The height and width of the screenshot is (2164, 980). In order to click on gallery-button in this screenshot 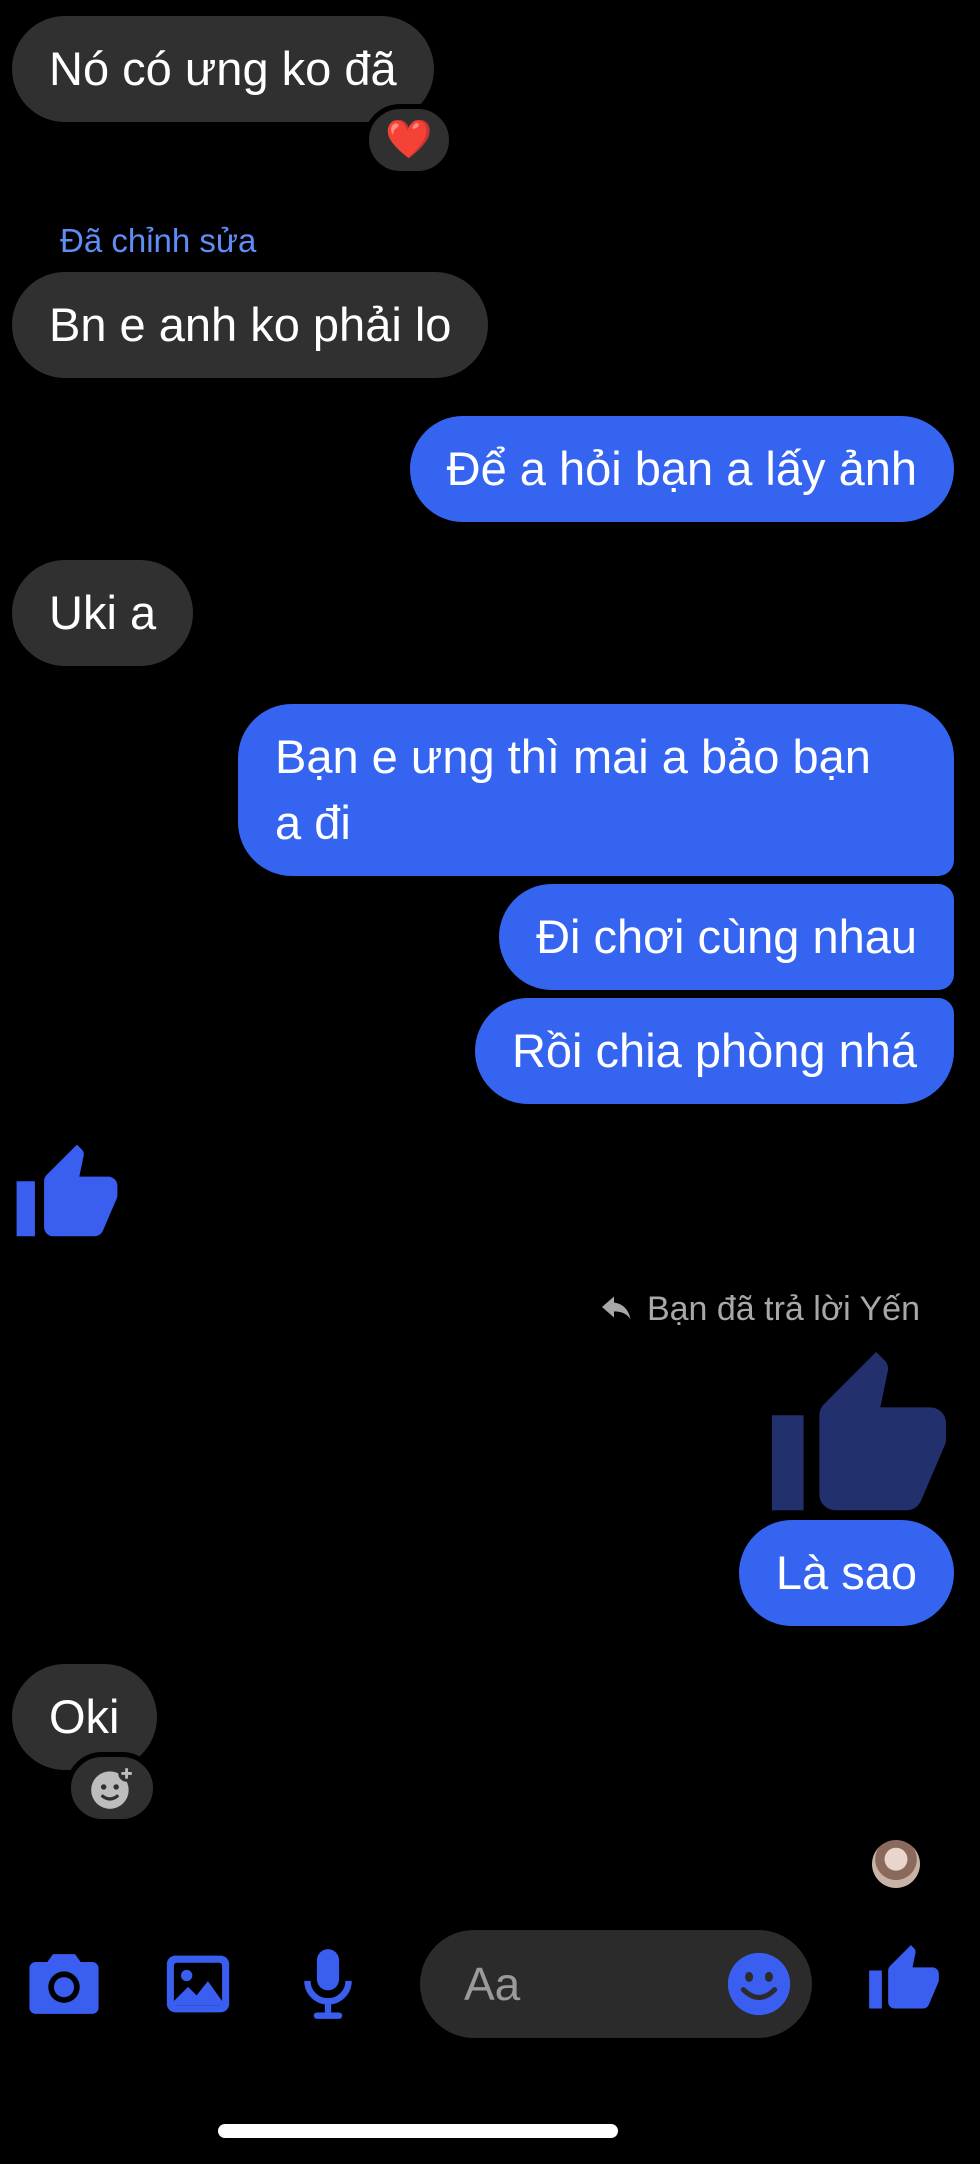, I will do `click(198, 1984)`.